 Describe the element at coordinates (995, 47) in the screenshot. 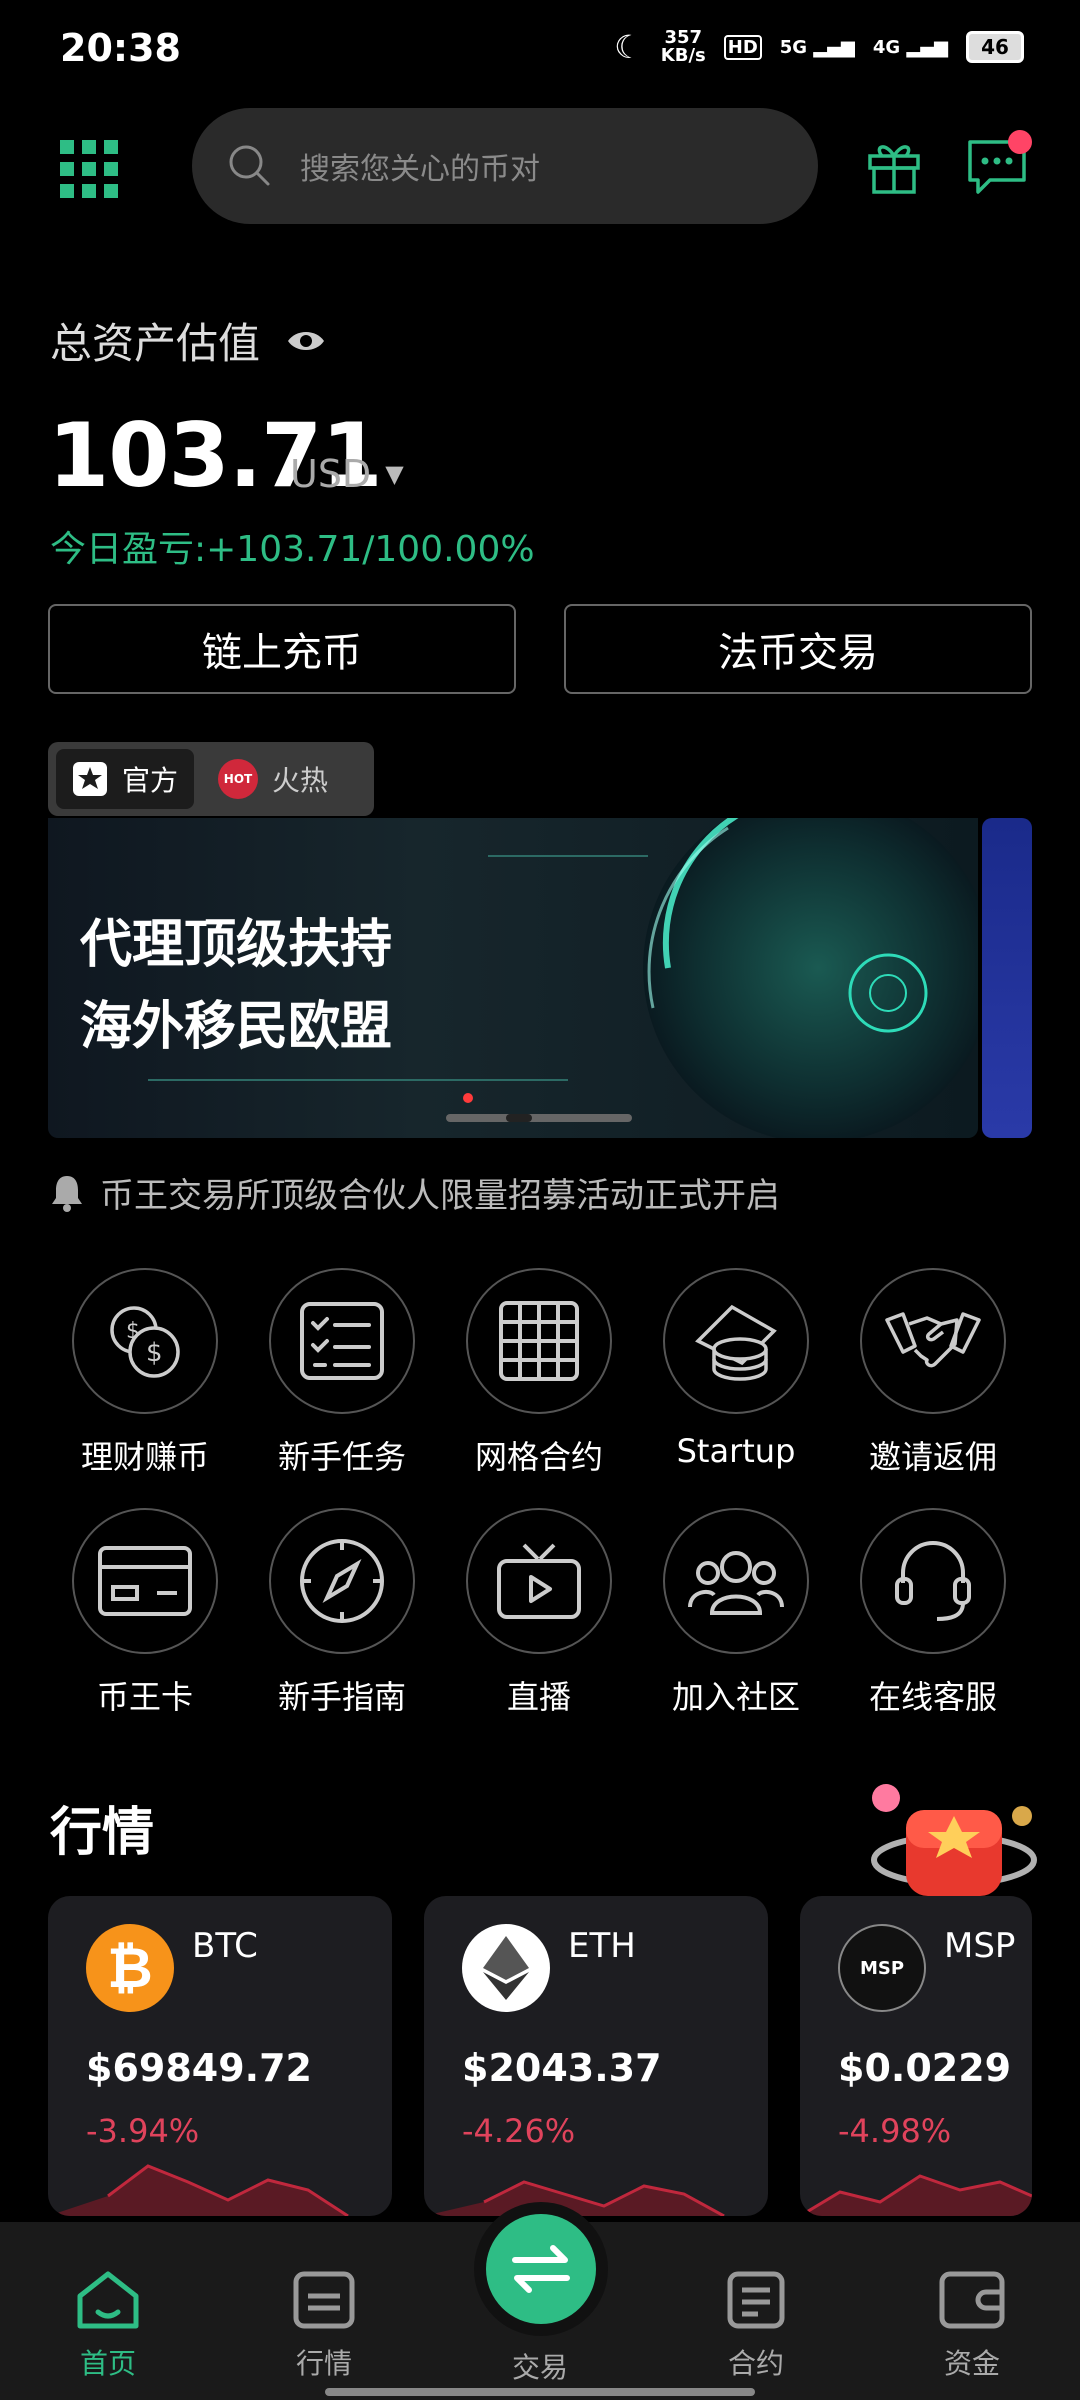

I see `battery-indicator: 46` at that location.